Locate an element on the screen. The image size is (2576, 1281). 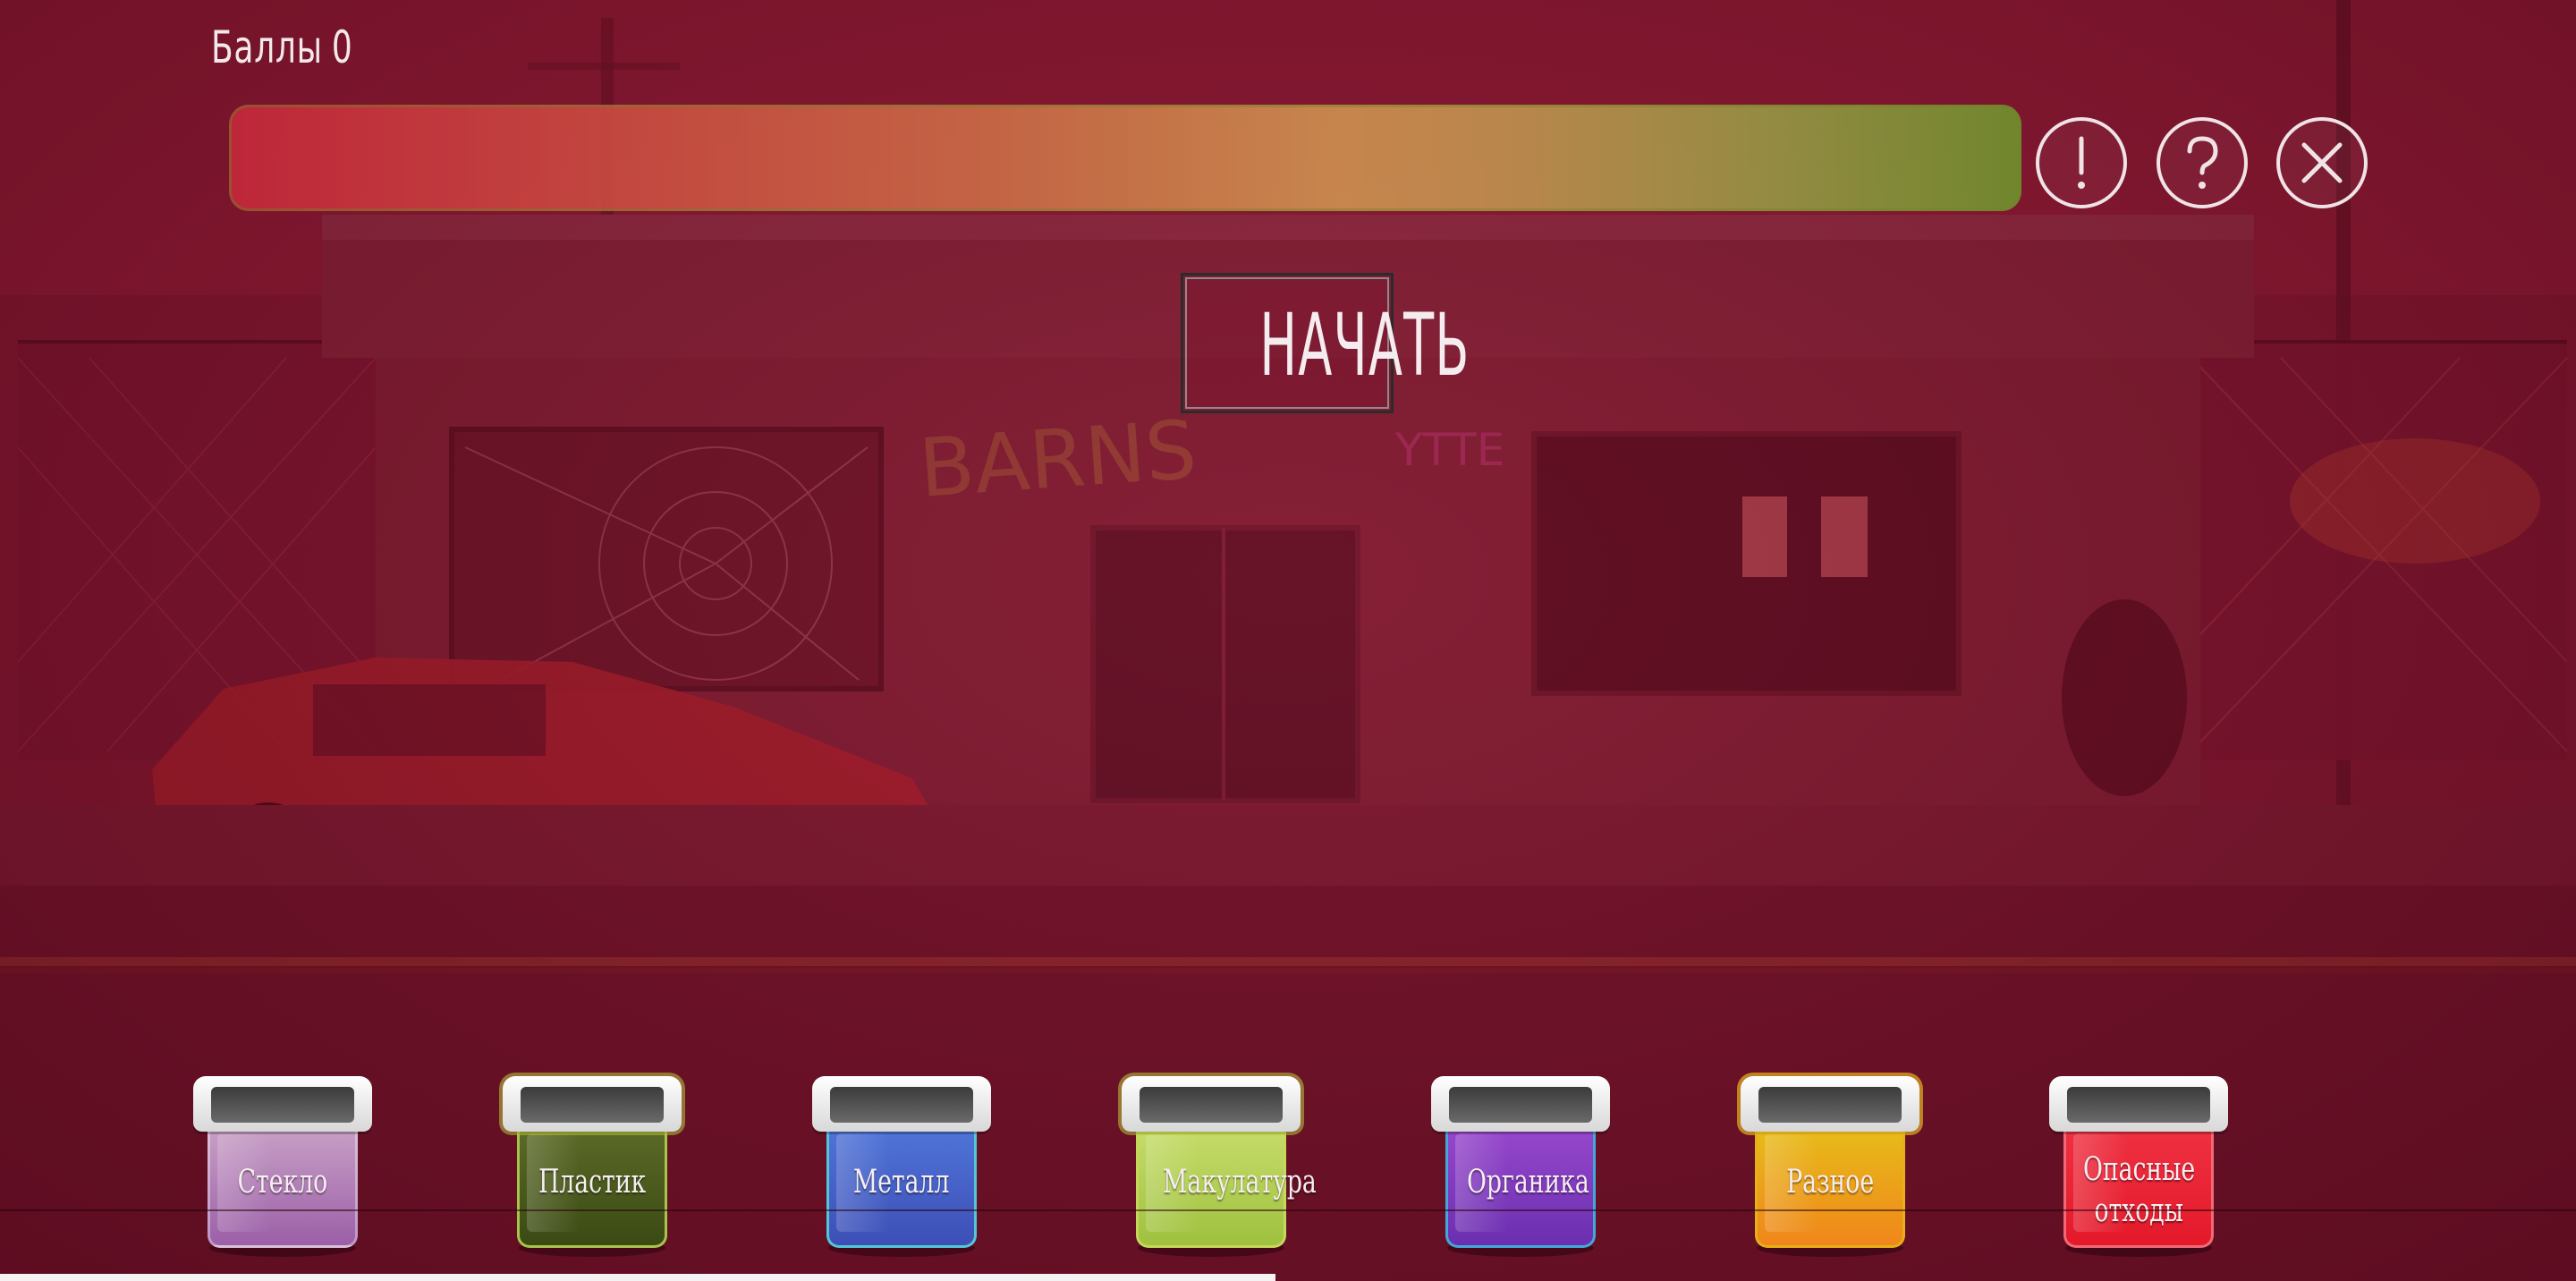
close-button is located at coordinates (2322, 162).